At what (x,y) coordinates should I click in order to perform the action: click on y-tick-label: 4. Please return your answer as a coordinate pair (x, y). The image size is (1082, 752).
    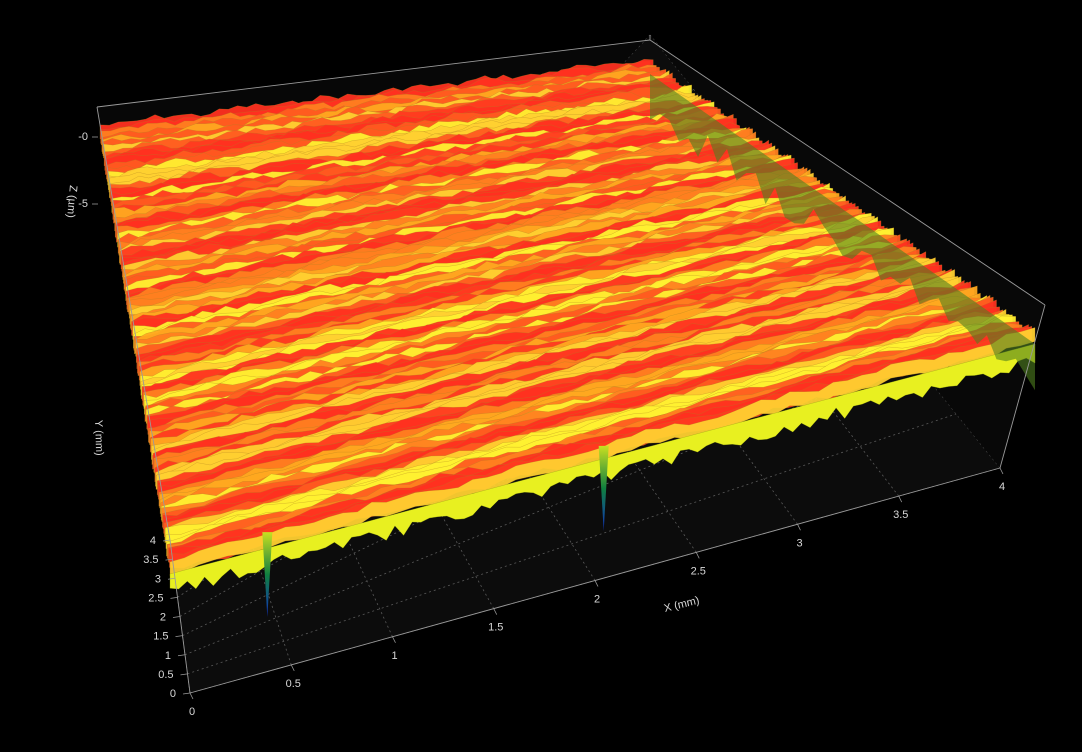
    Looking at the image, I should click on (153, 541).